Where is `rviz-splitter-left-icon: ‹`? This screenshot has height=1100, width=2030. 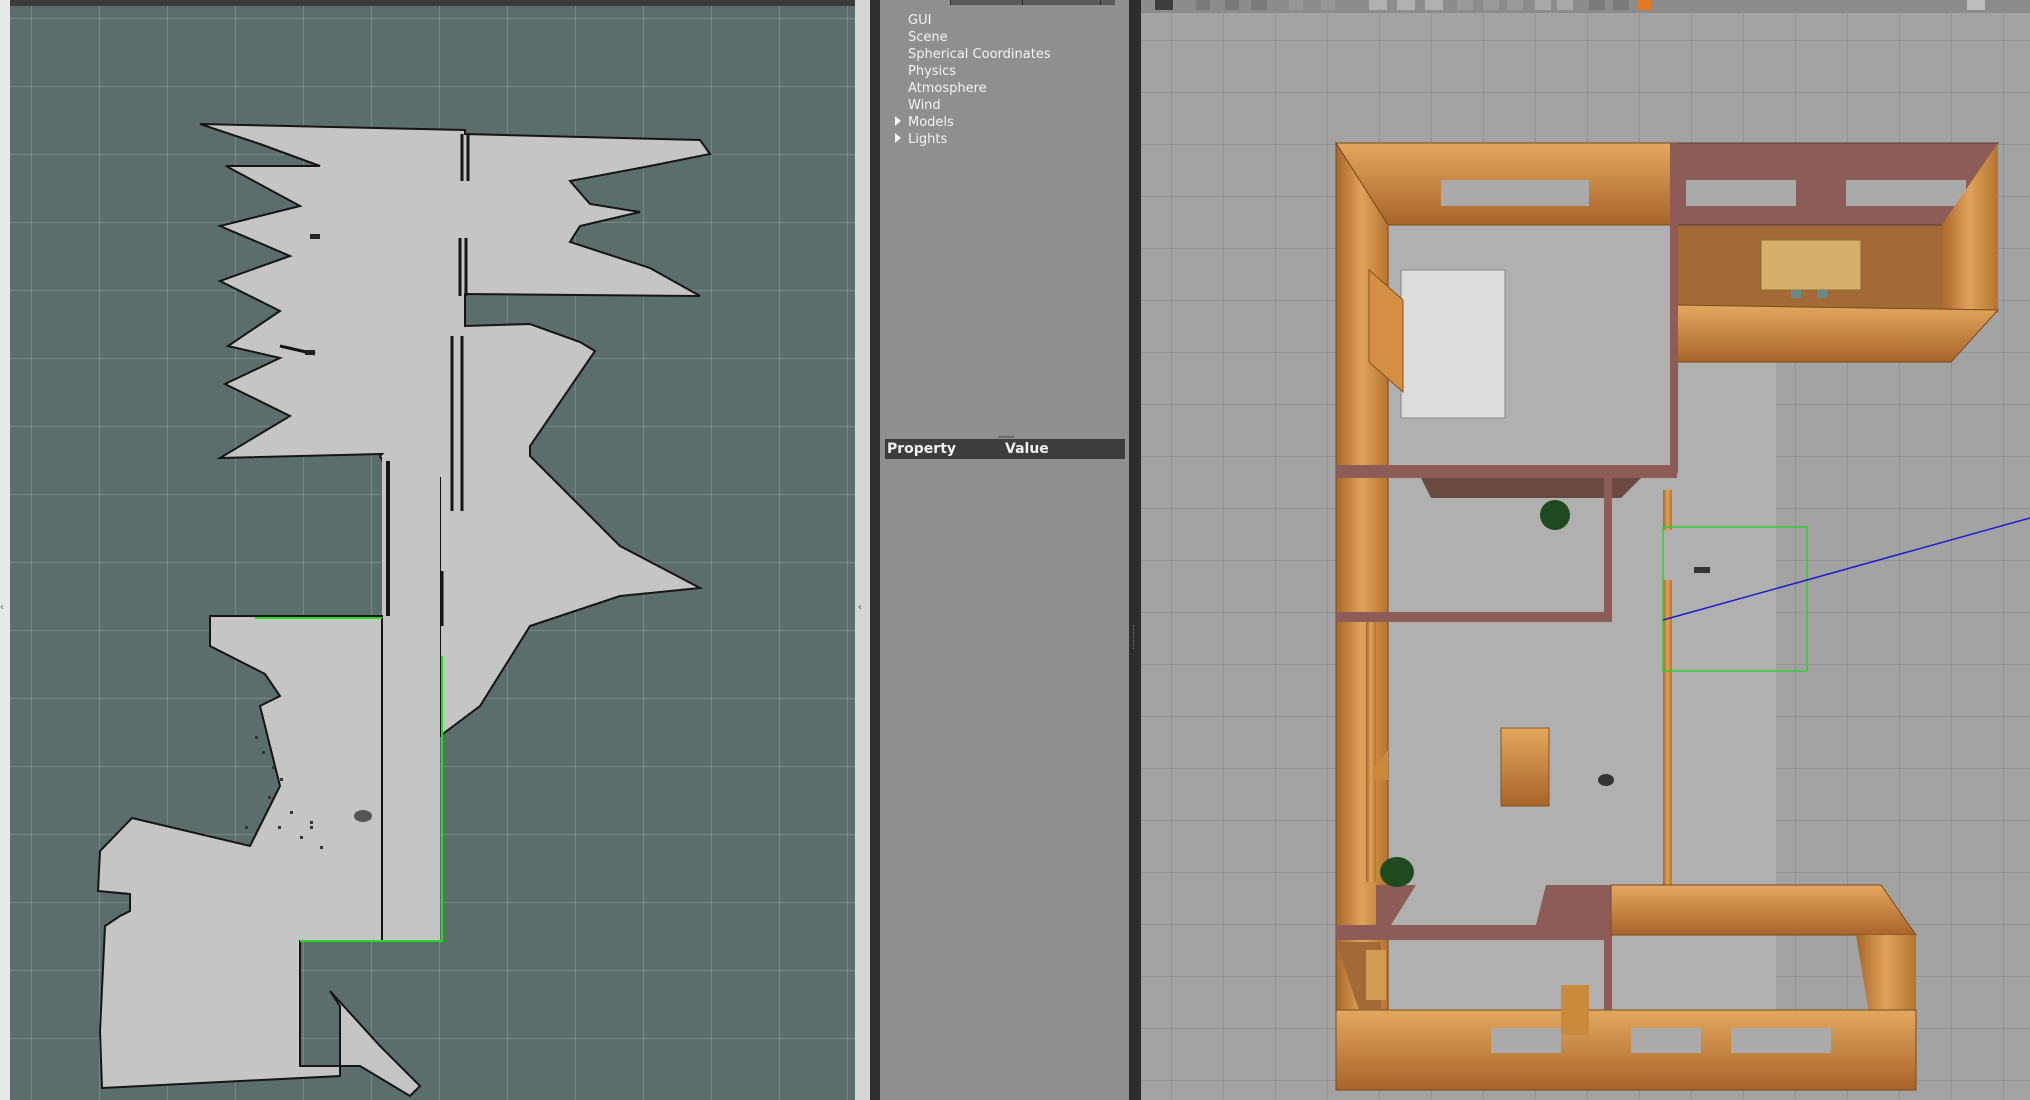 rviz-splitter-left-icon: ‹ is located at coordinates (2, 607).